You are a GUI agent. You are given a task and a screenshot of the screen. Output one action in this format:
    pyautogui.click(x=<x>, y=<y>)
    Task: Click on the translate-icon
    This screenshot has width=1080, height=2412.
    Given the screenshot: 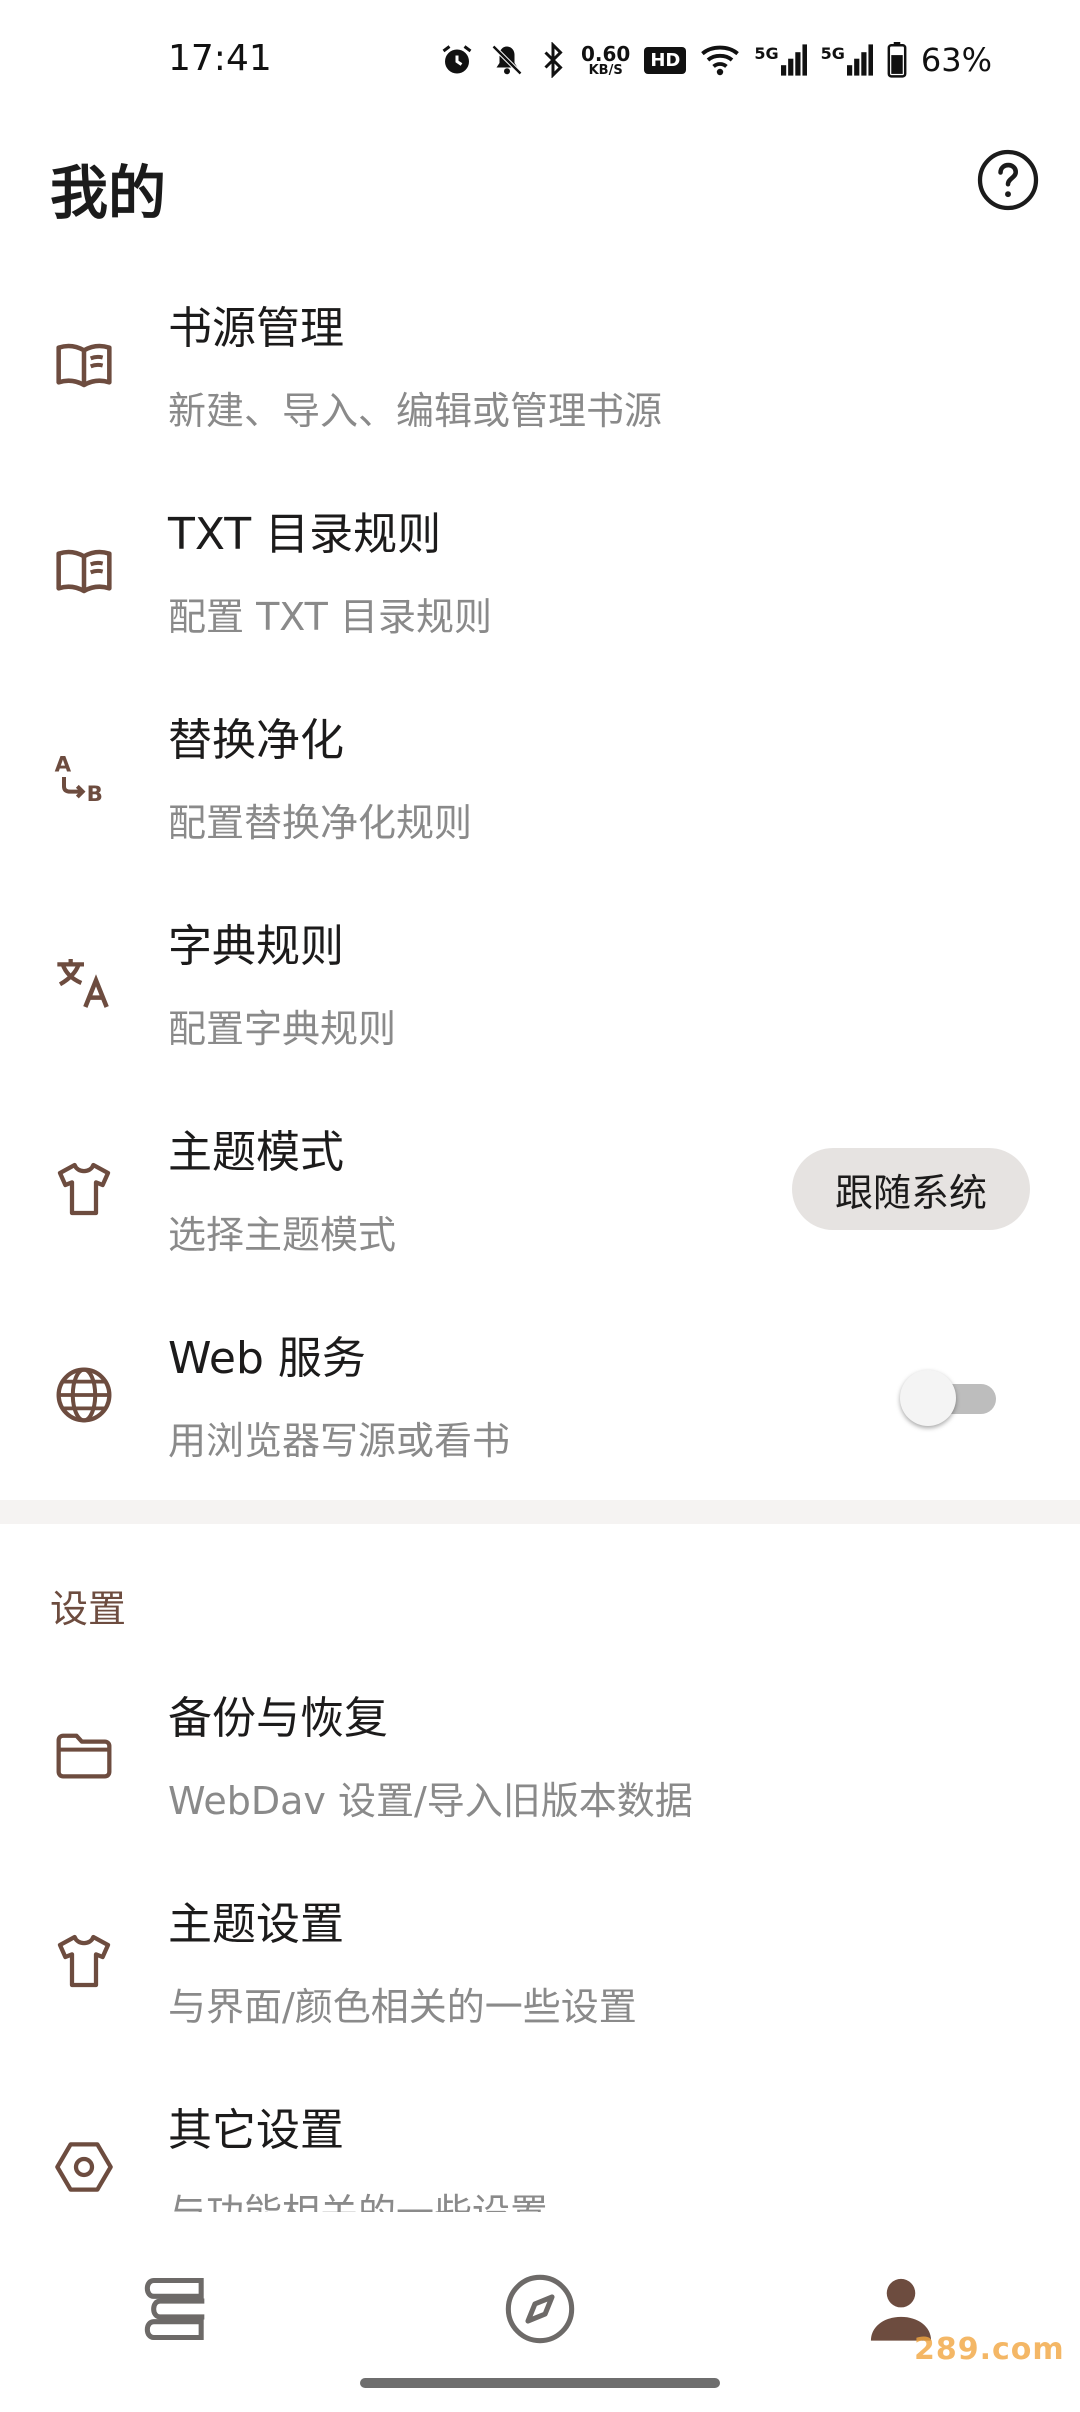 What is the action you would take?
    pyautogui.click(x=84, y=983)
    